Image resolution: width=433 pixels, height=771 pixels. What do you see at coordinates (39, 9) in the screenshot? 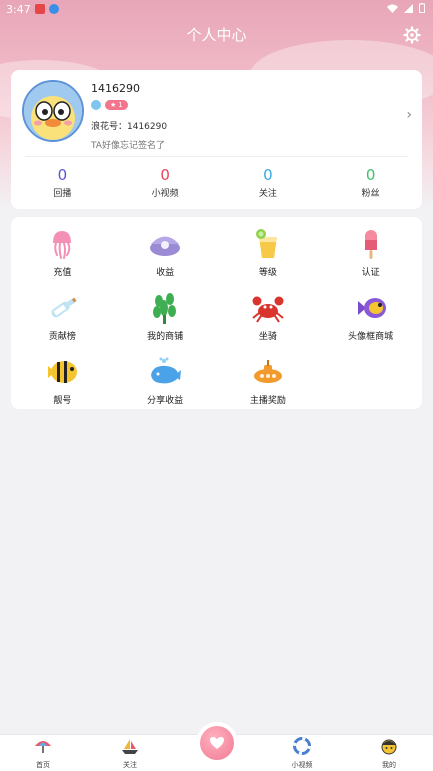
I see `notification-icon` at bounding box center [39, 9].